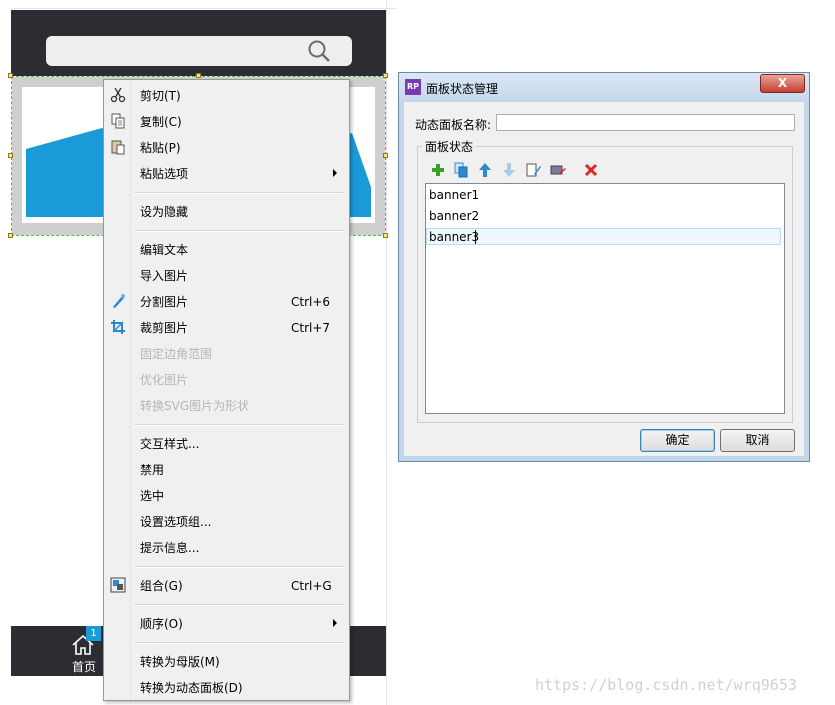 The width and height of the screenshot is (835, 705). What do you see at coordinates (319, 51) in the screenshot?
I see `search-icon` at bounding box center [319, 51].